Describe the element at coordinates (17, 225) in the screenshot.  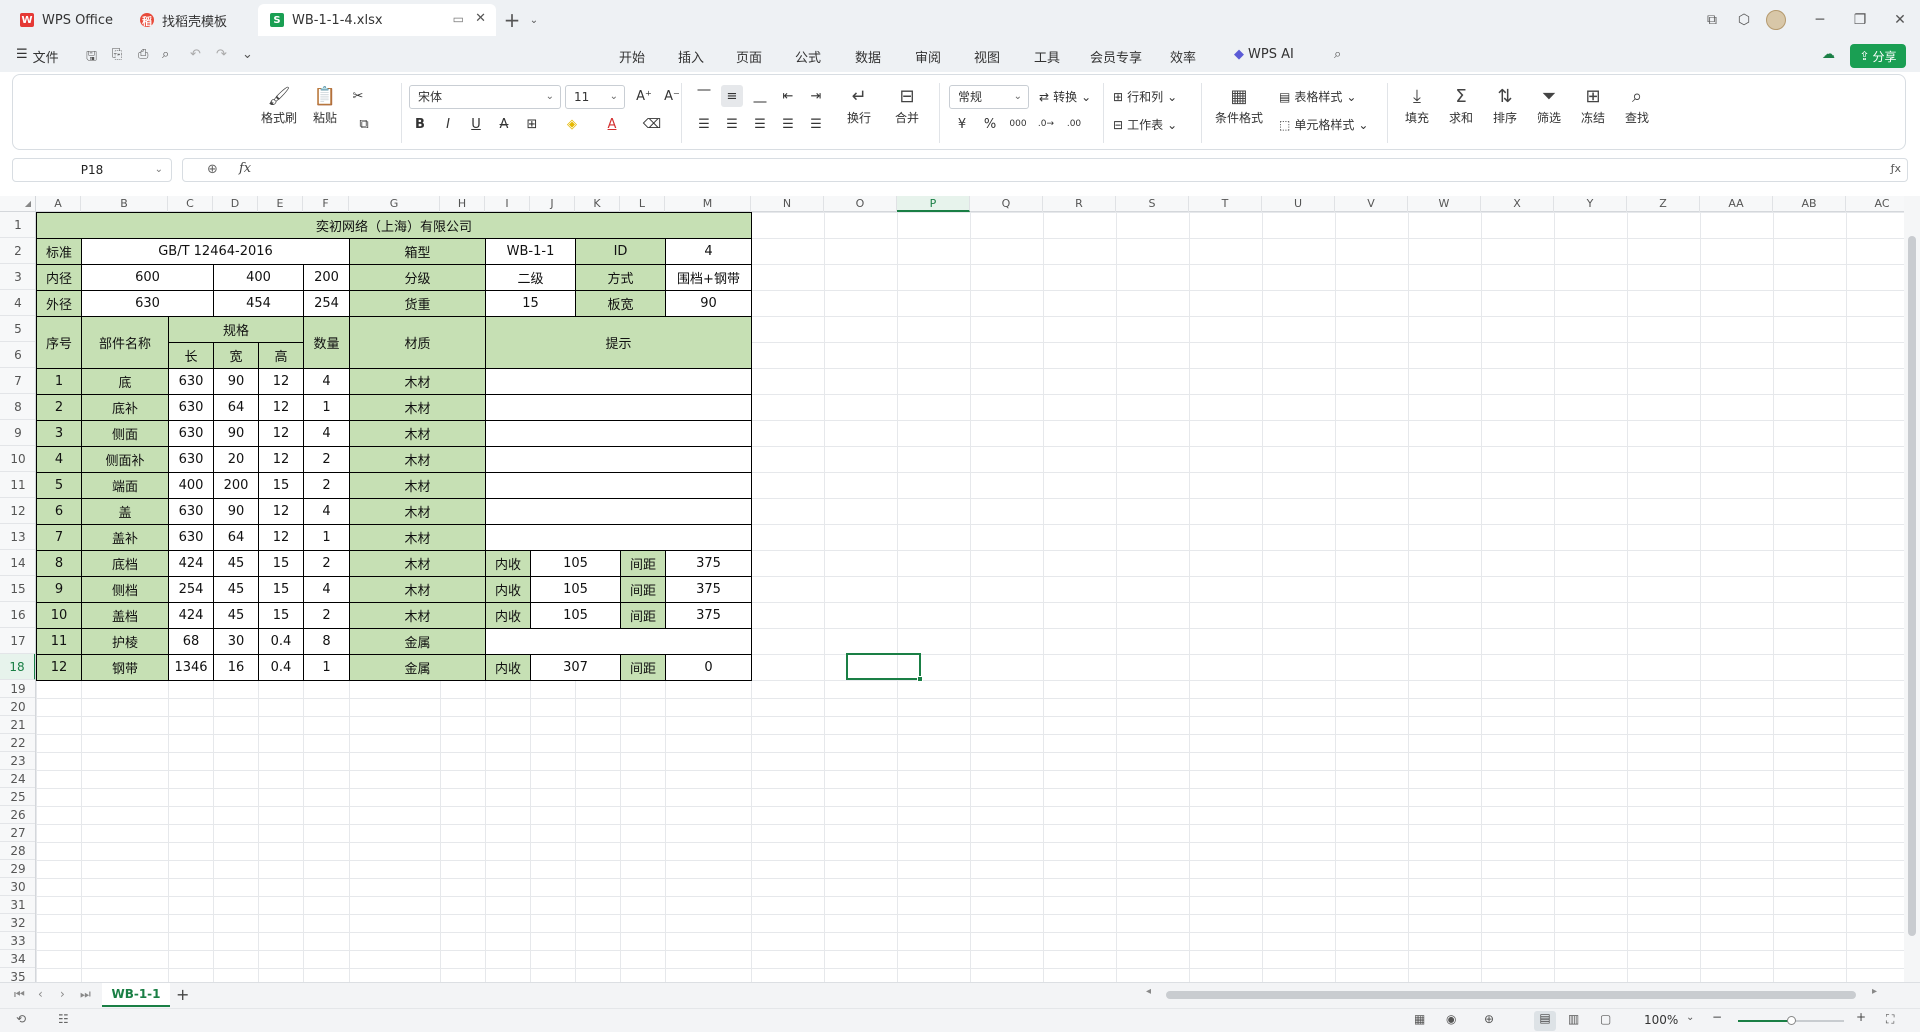
I see `row-header-1: 1` at that location.